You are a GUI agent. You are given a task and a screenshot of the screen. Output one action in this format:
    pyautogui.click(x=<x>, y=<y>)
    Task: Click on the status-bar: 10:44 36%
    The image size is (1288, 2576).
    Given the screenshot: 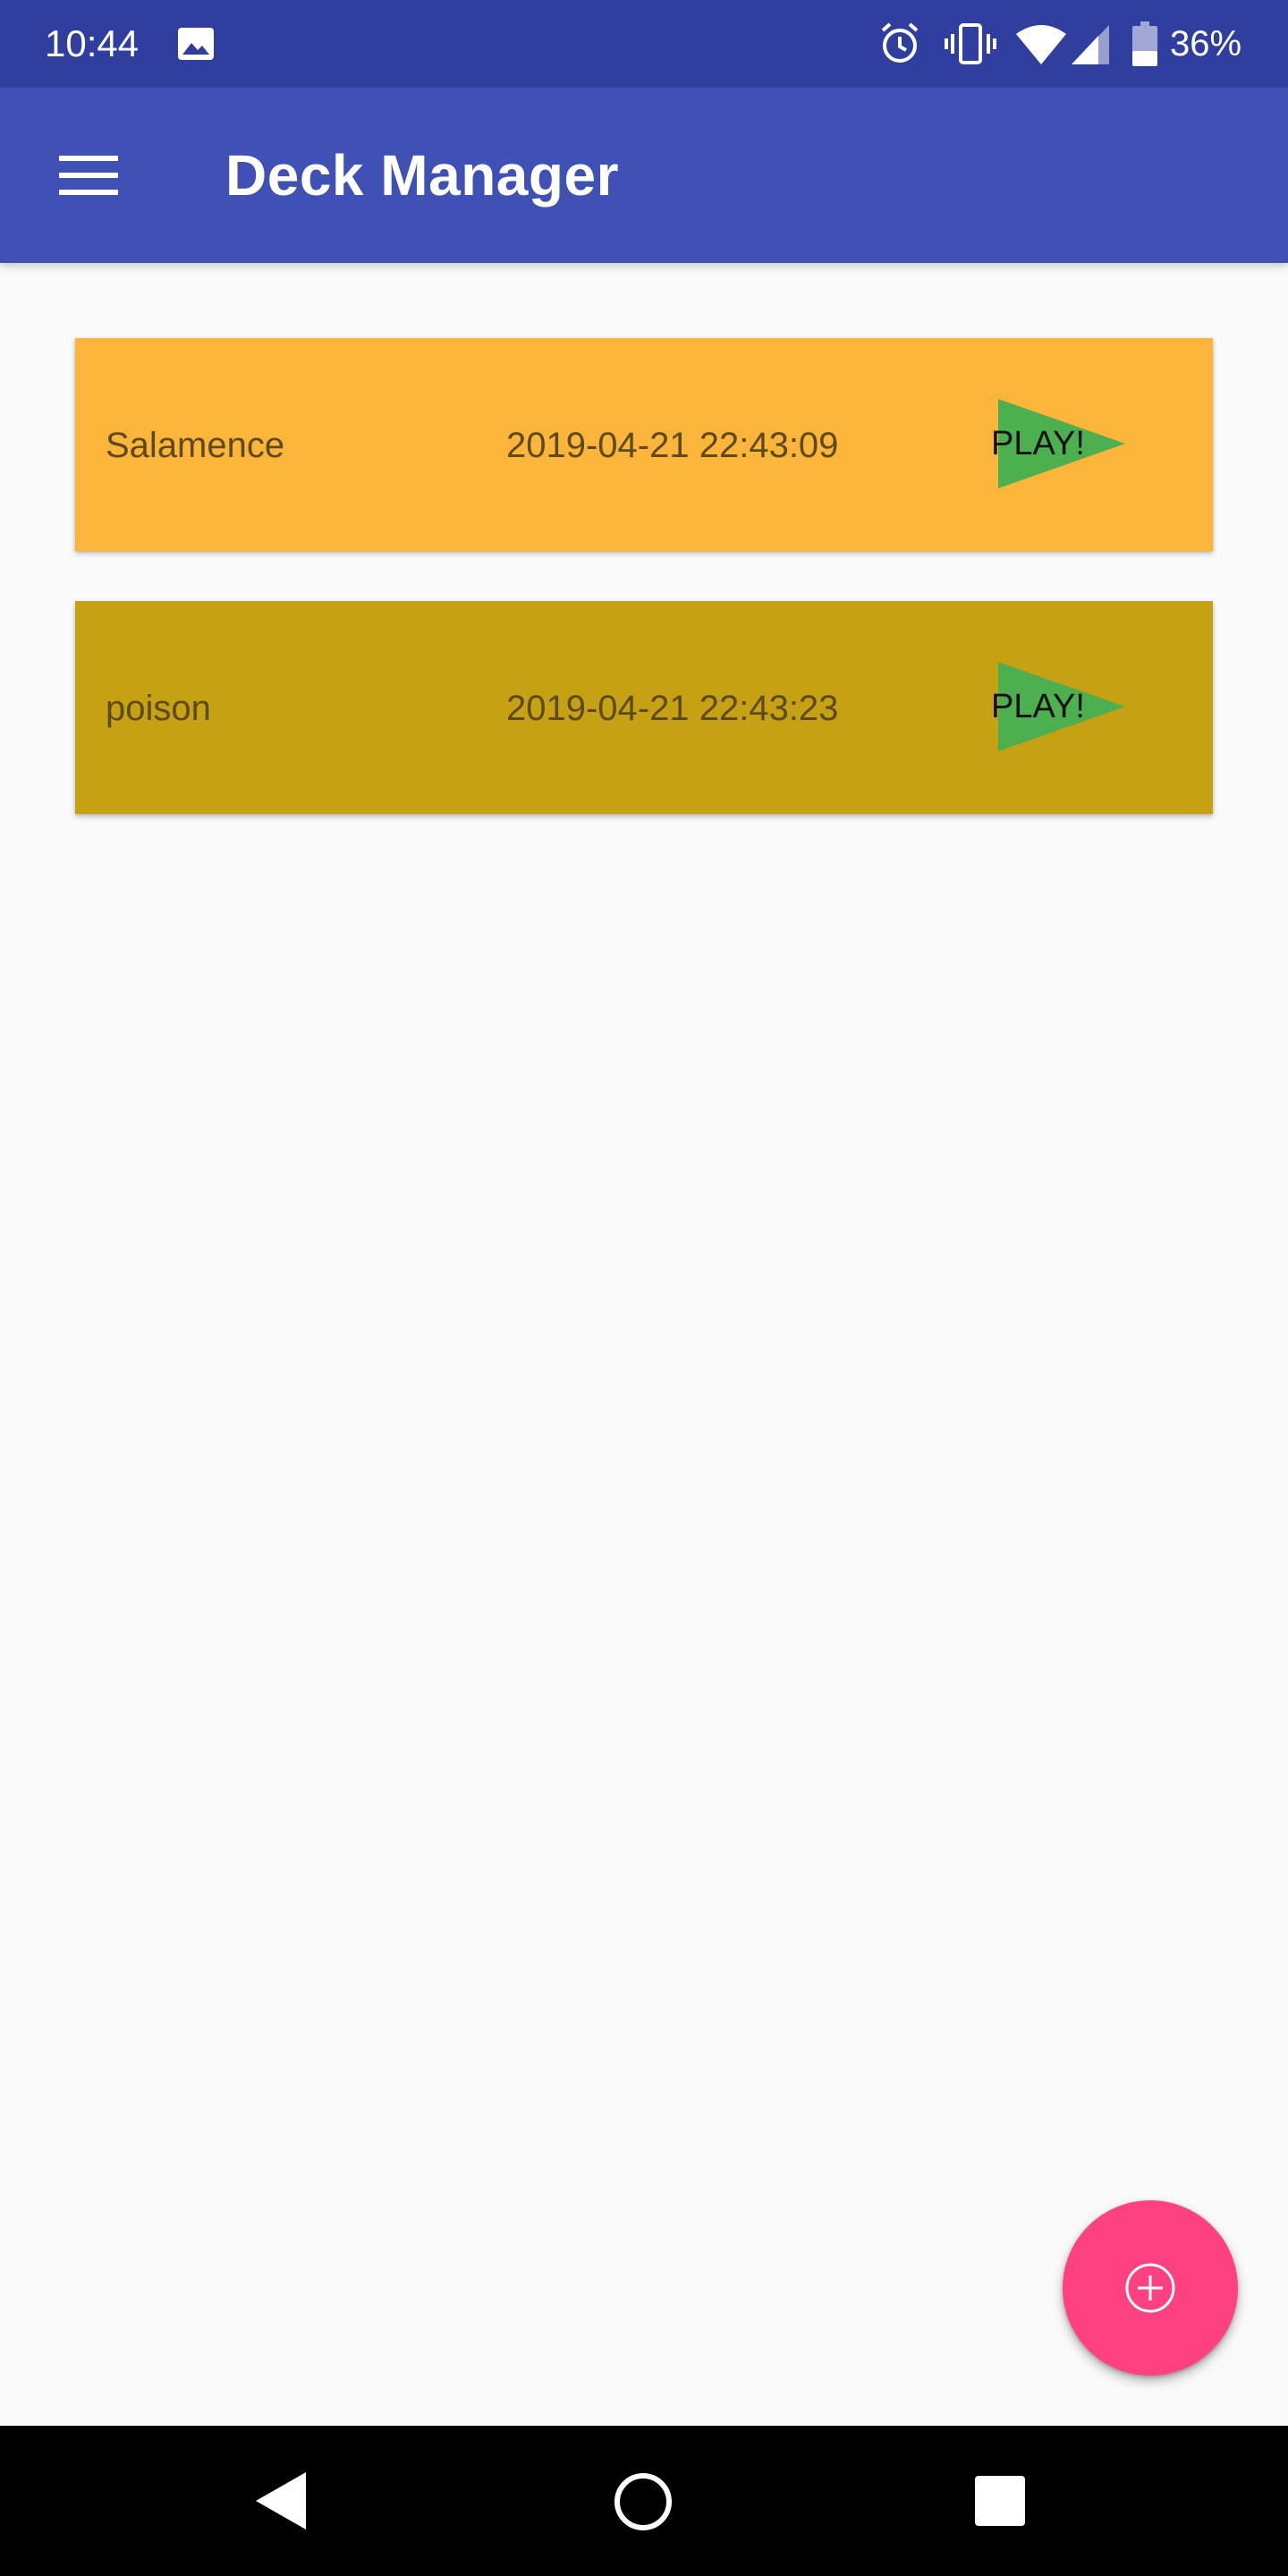 What is the action you would take?
    pyautogui.click(x=644, y=44)
    